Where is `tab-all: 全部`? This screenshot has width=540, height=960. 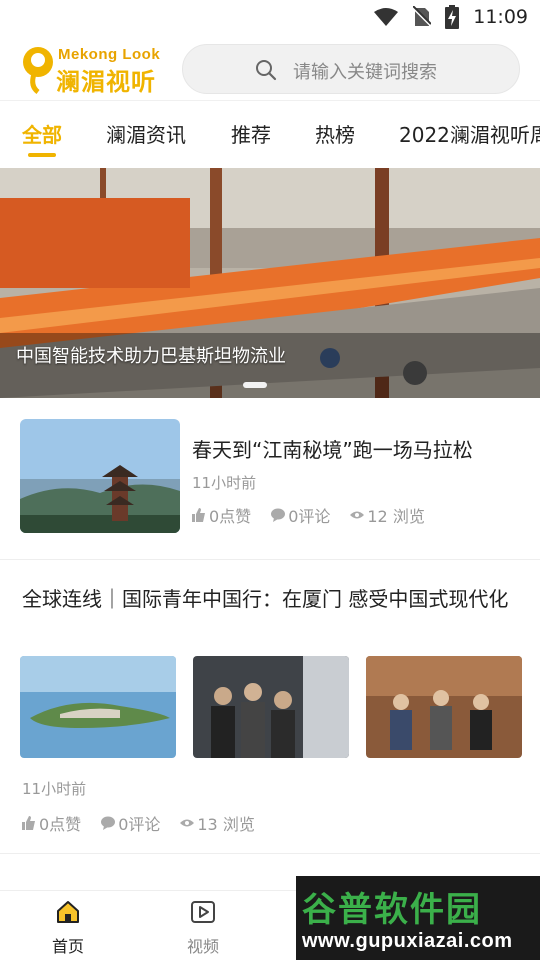 tab-all: 全部 is located at coordinates (42, 133).